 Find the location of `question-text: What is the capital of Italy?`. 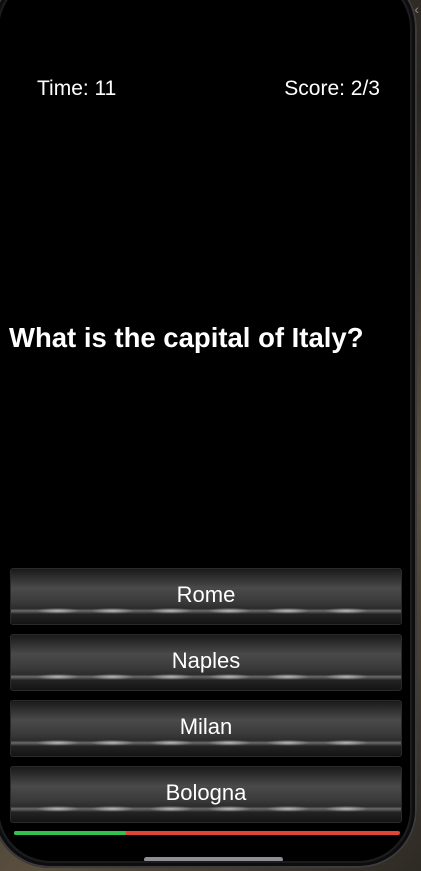

question-text: What is the capital of Italy? is located at coordinates (186, 337).